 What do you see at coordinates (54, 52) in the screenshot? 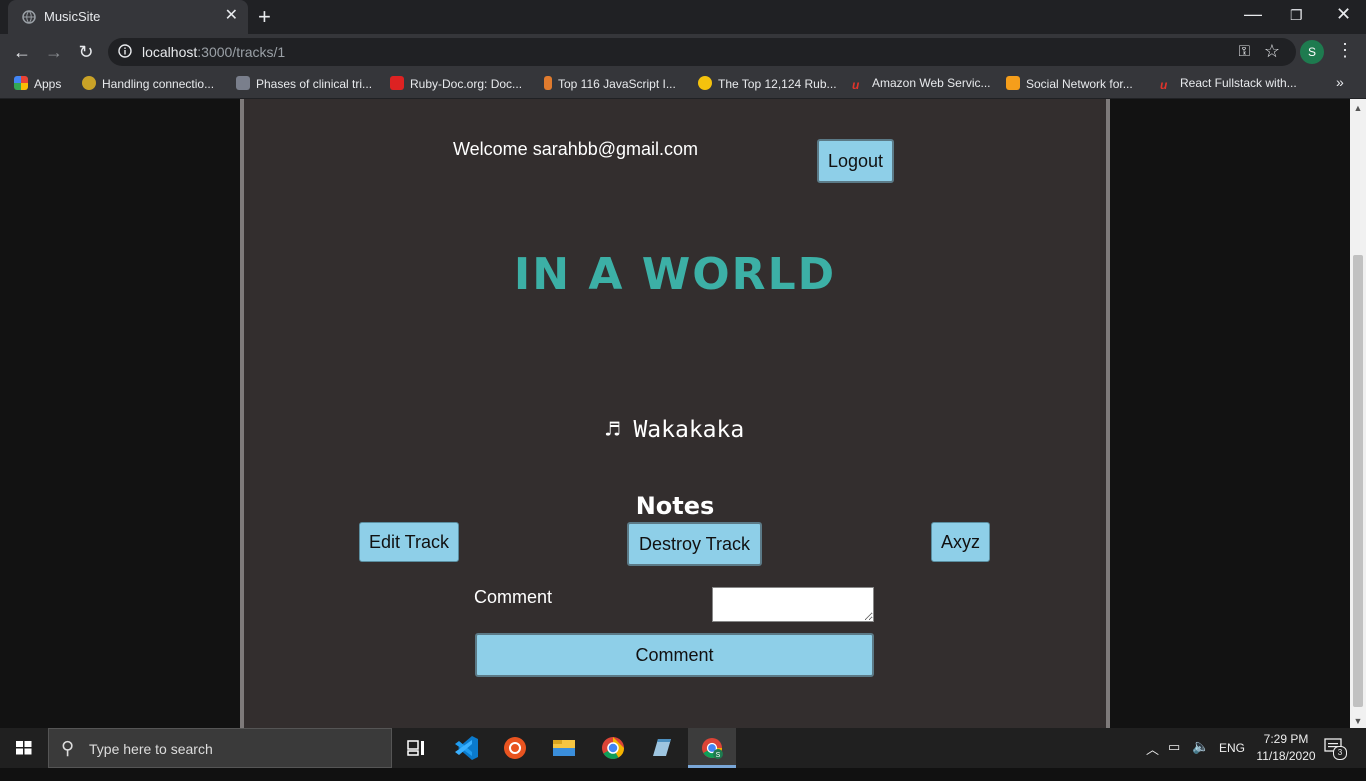
I see `forward-icon: →` at bounding box center [54, 52].